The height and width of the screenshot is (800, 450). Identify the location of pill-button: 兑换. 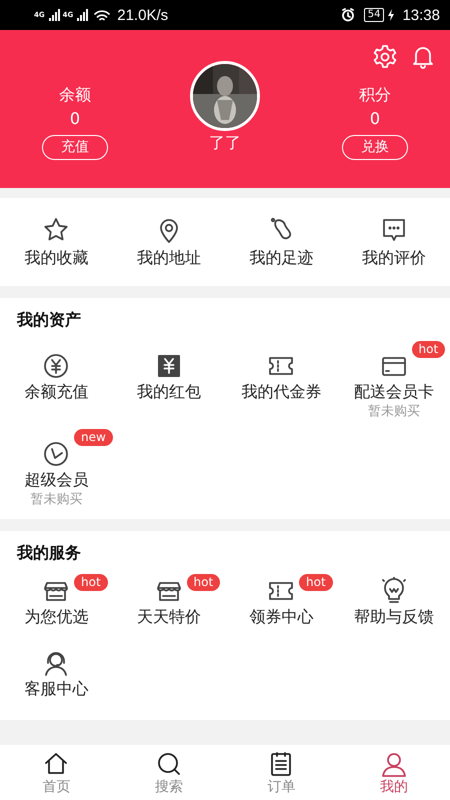
(375, 147).